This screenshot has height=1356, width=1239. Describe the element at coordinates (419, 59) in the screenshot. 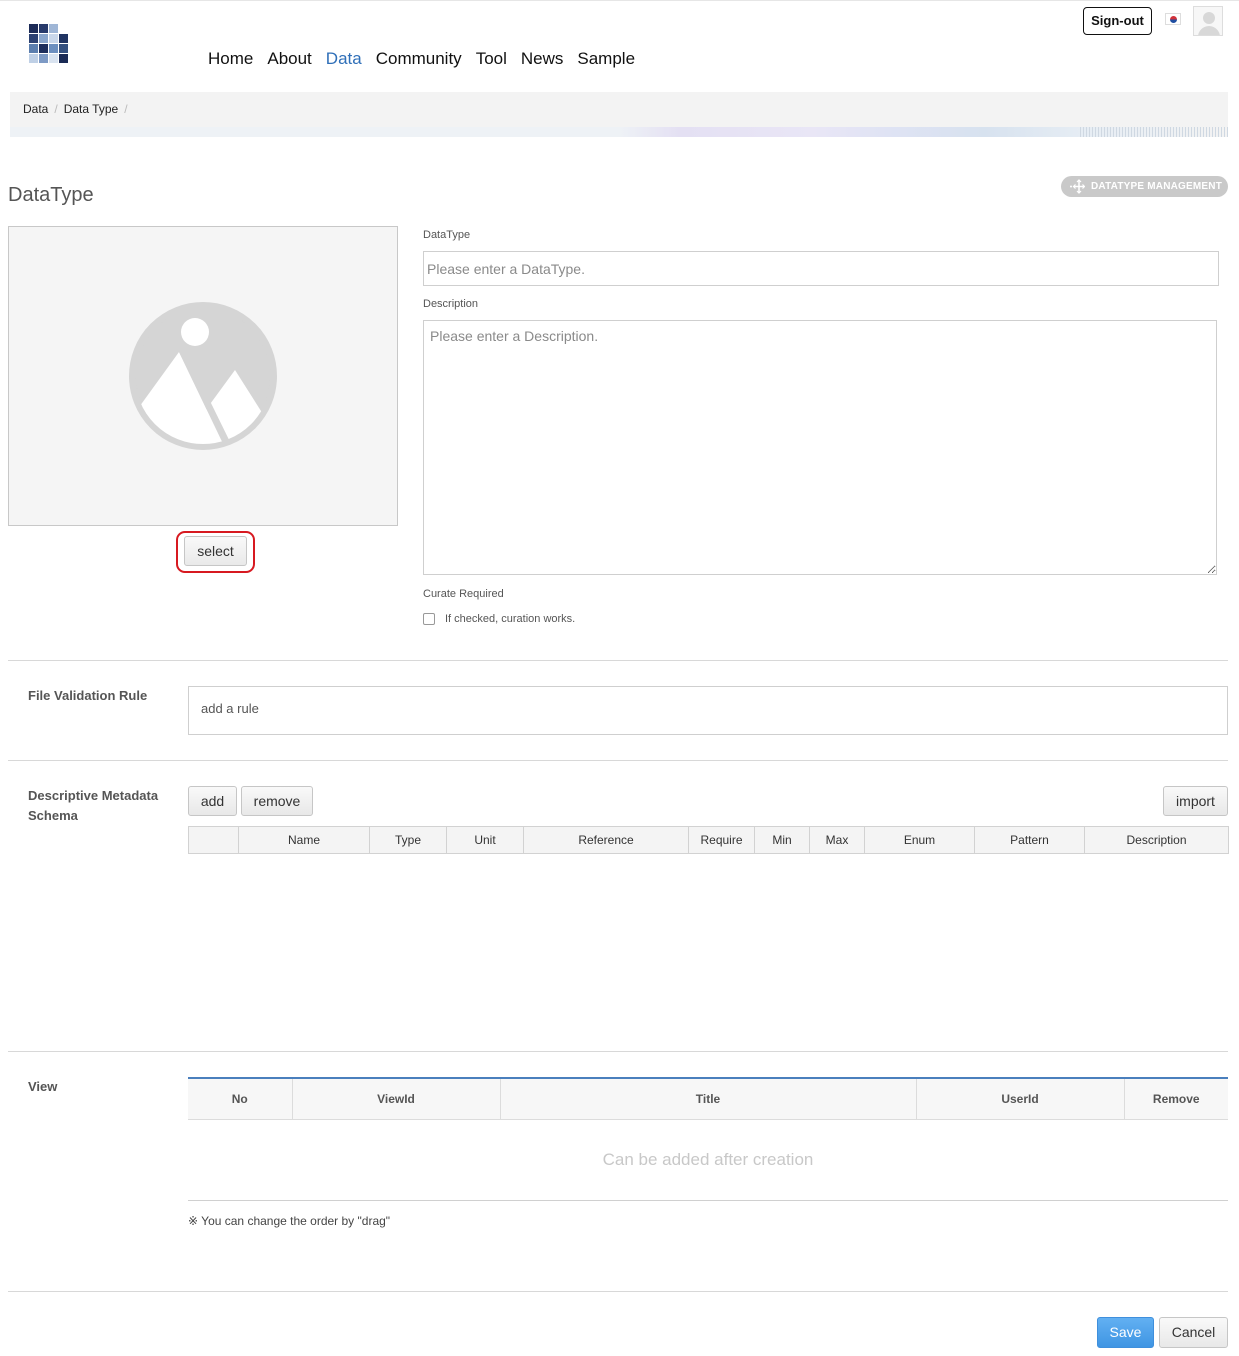

I see `nav-community: Community` at that location.